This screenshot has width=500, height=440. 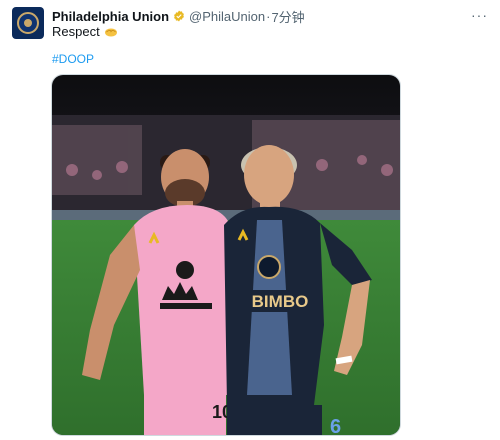 I want to click on tweet-header: Philadelphia Union @PhilaUnion · 7分钟 ···, so click(x=270, y=16).